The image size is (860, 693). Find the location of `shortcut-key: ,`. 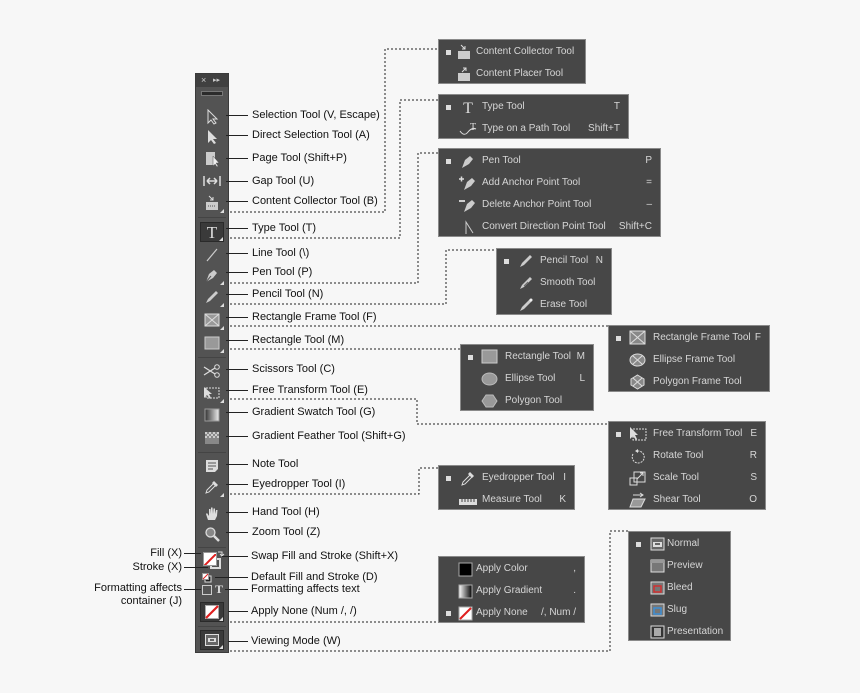

shortcut-key: , is located at coordinates (574, 568).